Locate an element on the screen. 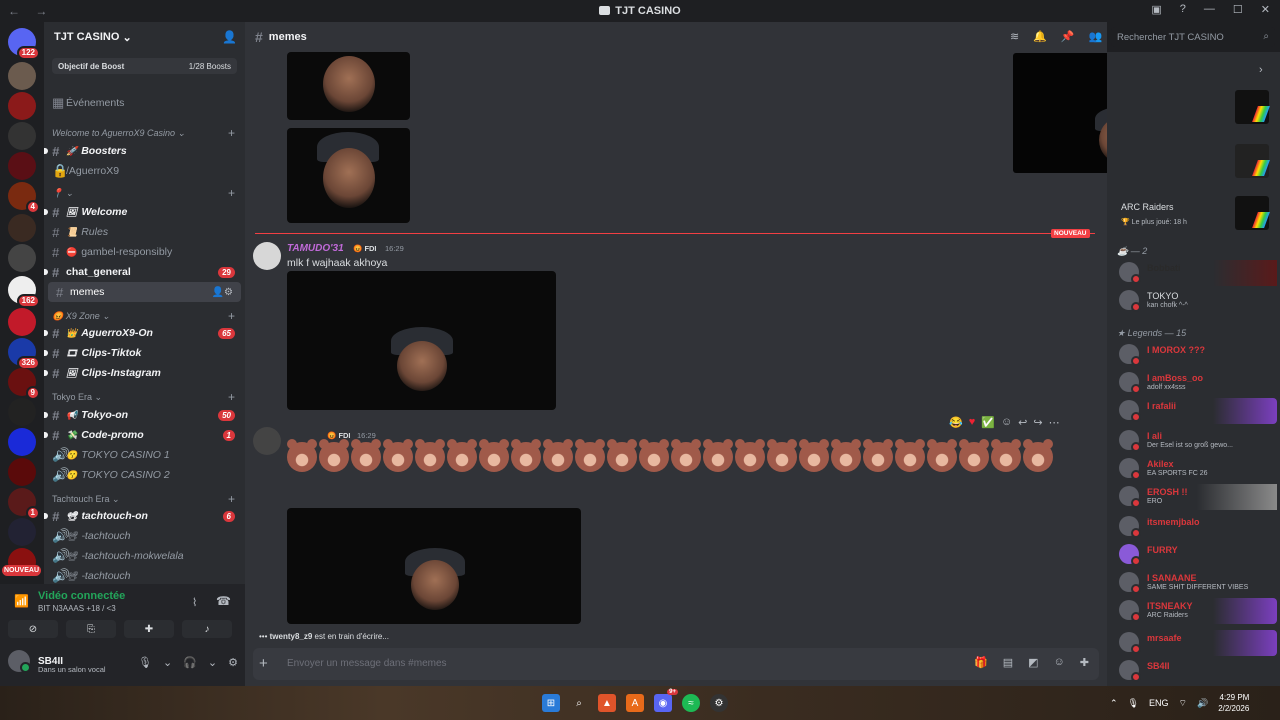 The height and width of the screenshot is (720, 1280). gift-icon: 🎁 is located at coordinates (981, 662).